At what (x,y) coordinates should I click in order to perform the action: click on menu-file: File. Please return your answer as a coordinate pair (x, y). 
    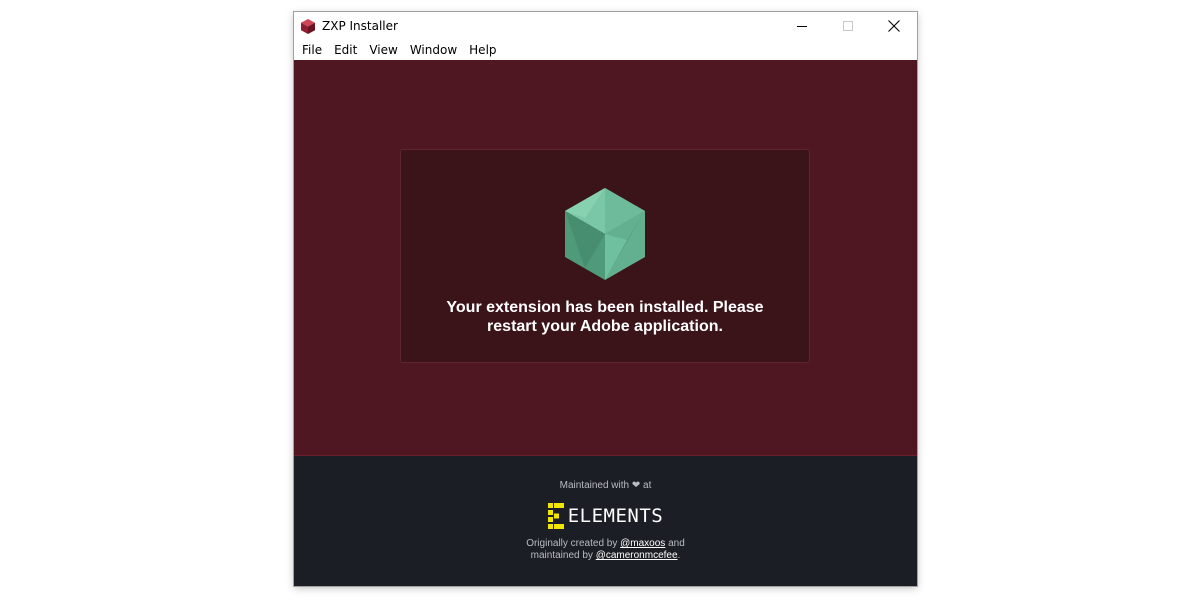
    Looking at the image, I should click on (312, 50).